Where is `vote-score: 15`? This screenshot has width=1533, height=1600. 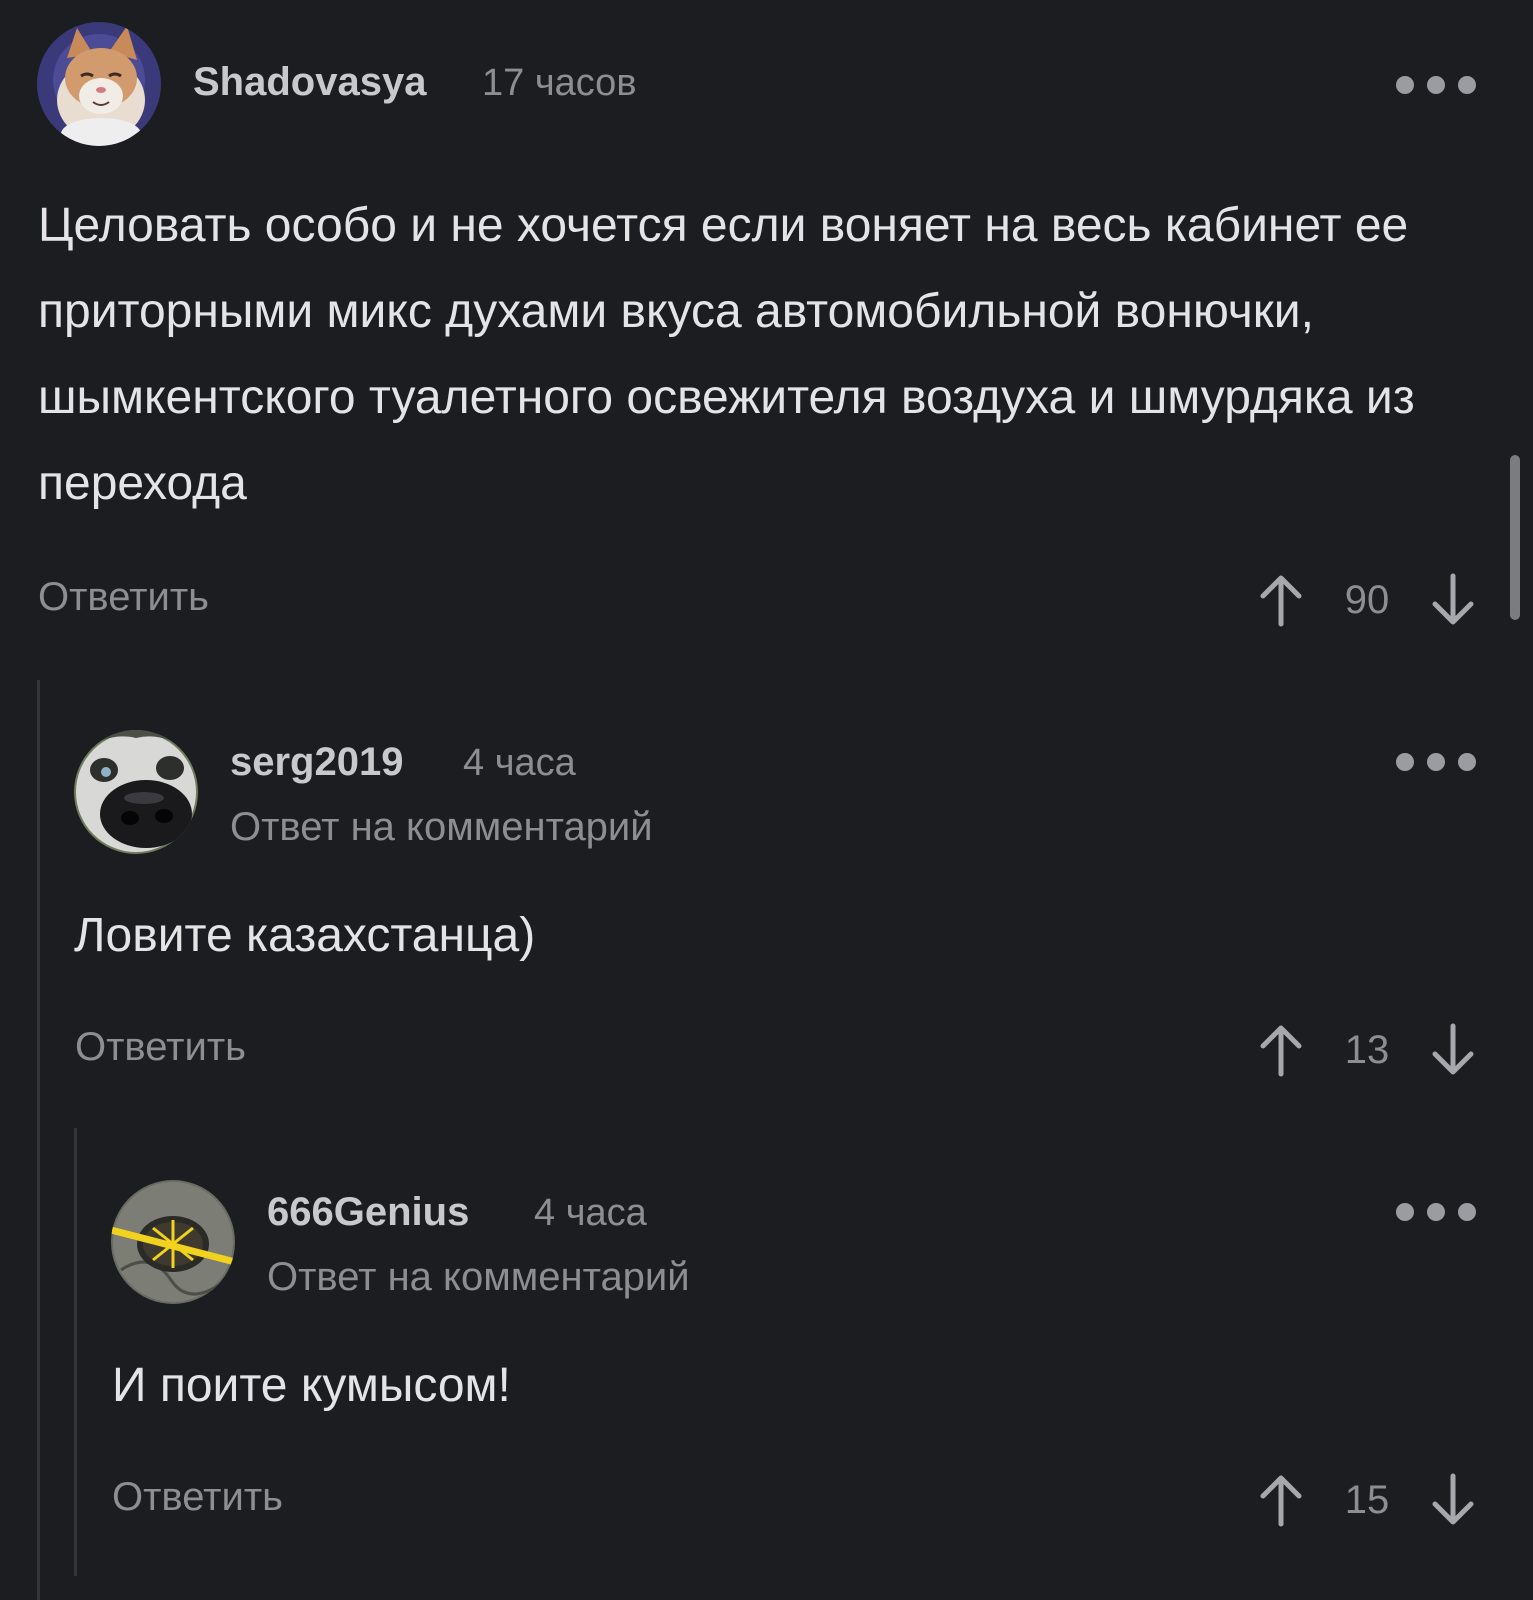 vote-score: 15 is located at coordinates (1367, 1499).